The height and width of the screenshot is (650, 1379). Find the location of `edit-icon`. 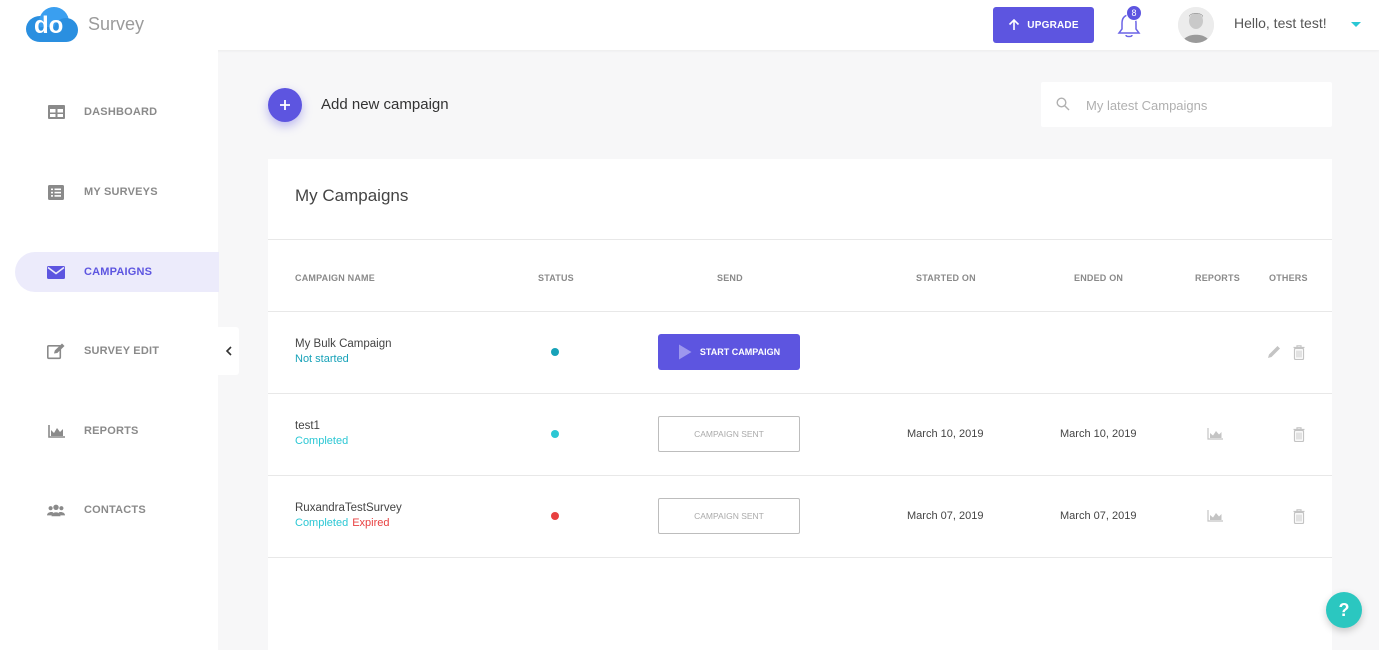

edit-icon is located at coordinates (56, 351).